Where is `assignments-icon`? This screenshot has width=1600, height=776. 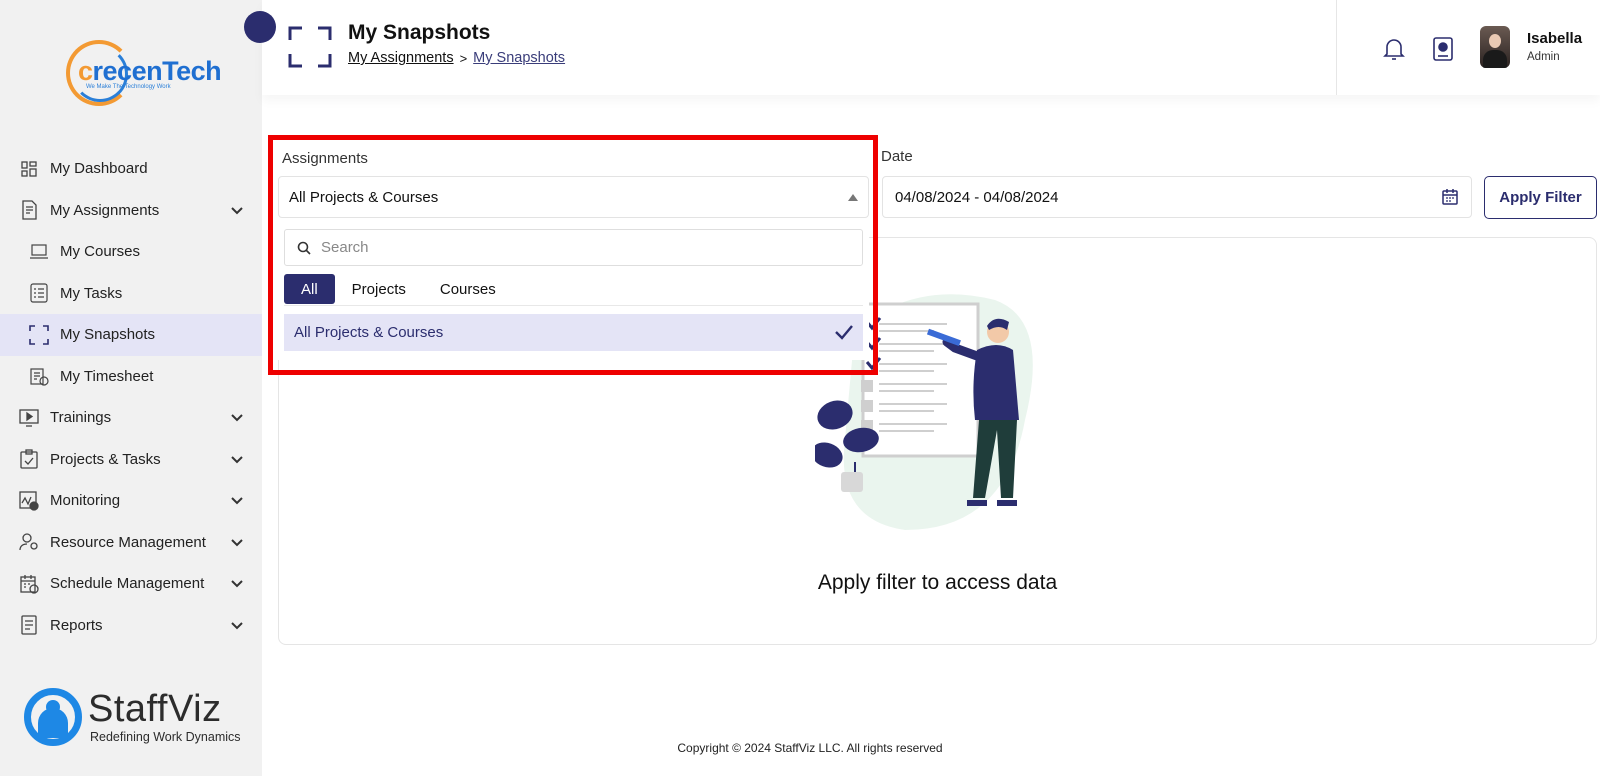 assignments-icon is located at coordinates (29, 210).